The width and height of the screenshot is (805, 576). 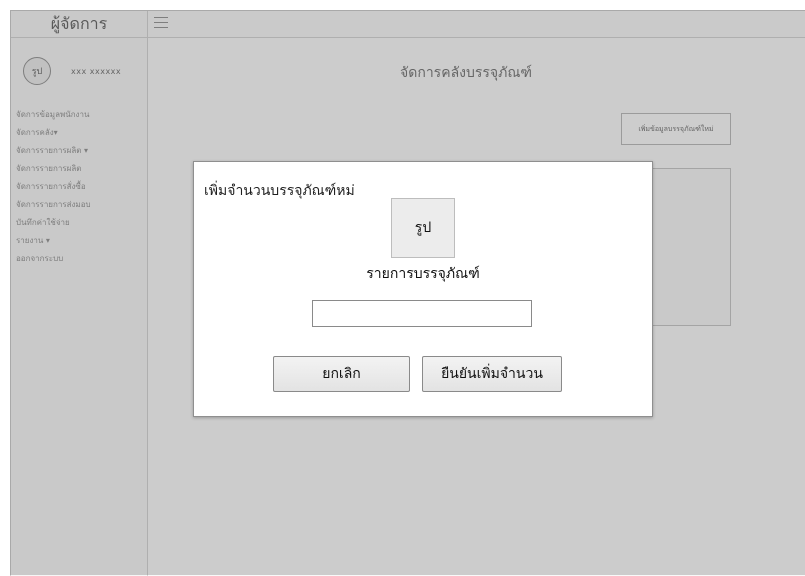 I want to click on cancel-button: ยกเลิก, so click(x=341, y=374).